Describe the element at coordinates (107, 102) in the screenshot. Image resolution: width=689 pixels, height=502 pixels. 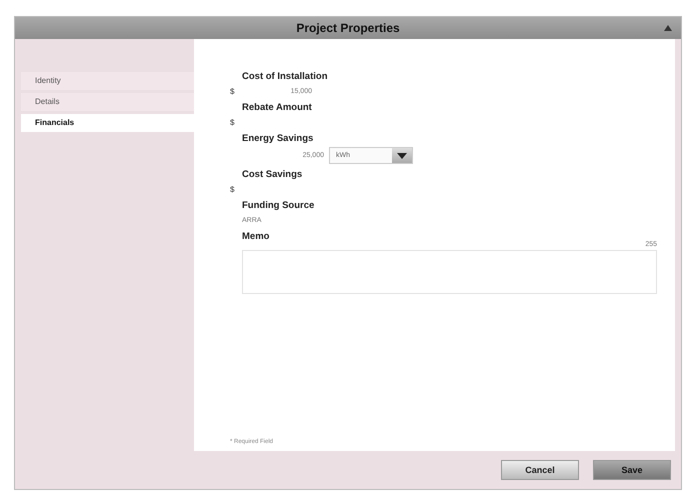
I see `sidebar-item: Details` at that location.